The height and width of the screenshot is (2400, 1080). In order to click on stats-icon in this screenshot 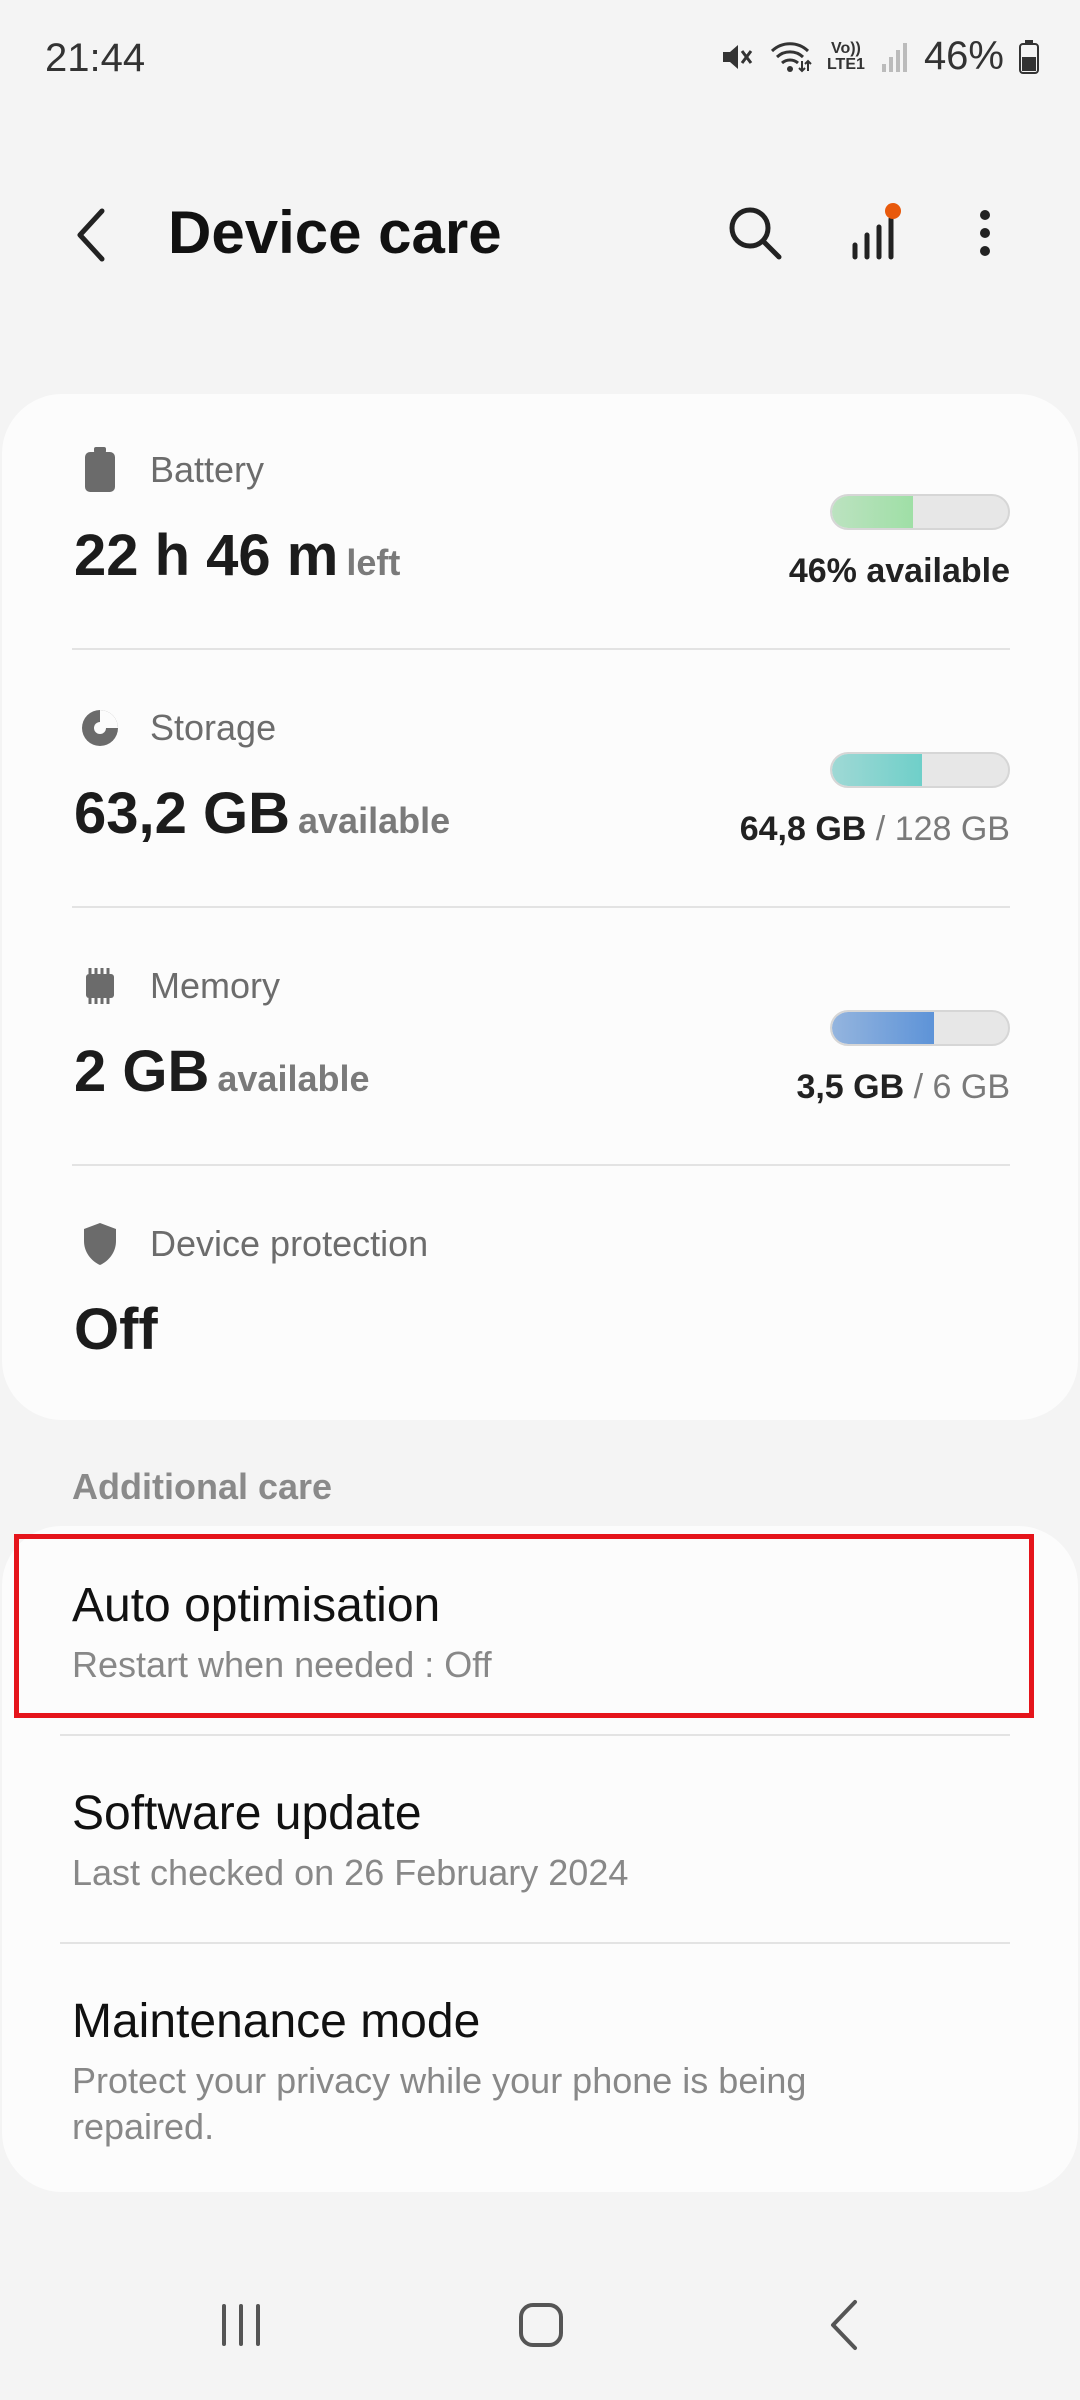, I will do `click(876, 231)`.